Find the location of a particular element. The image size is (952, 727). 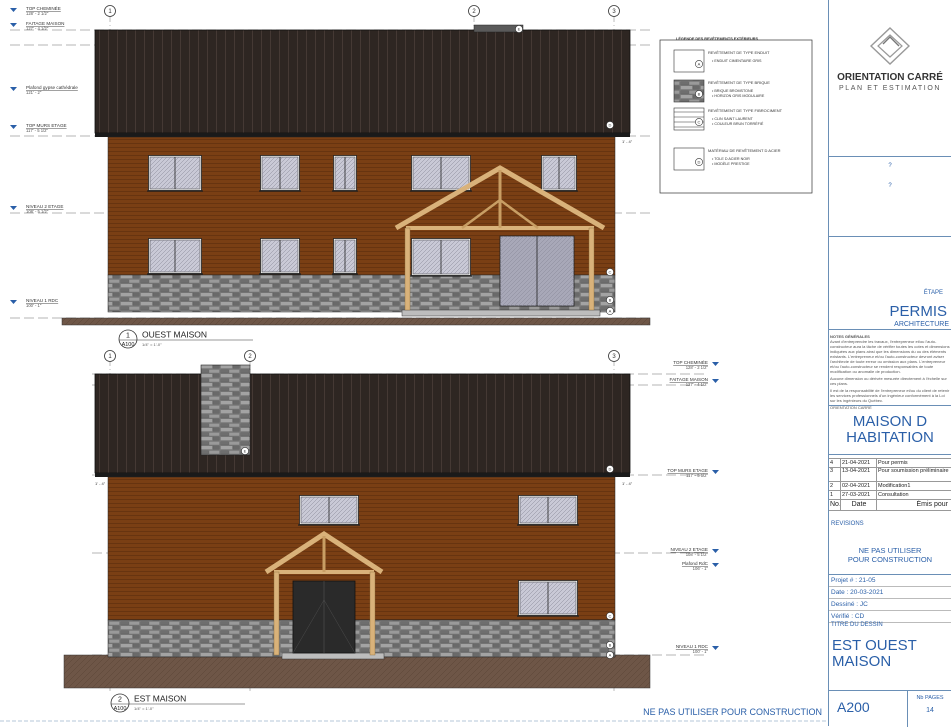

svg-text: 1 is located at coordinates (128, 336).